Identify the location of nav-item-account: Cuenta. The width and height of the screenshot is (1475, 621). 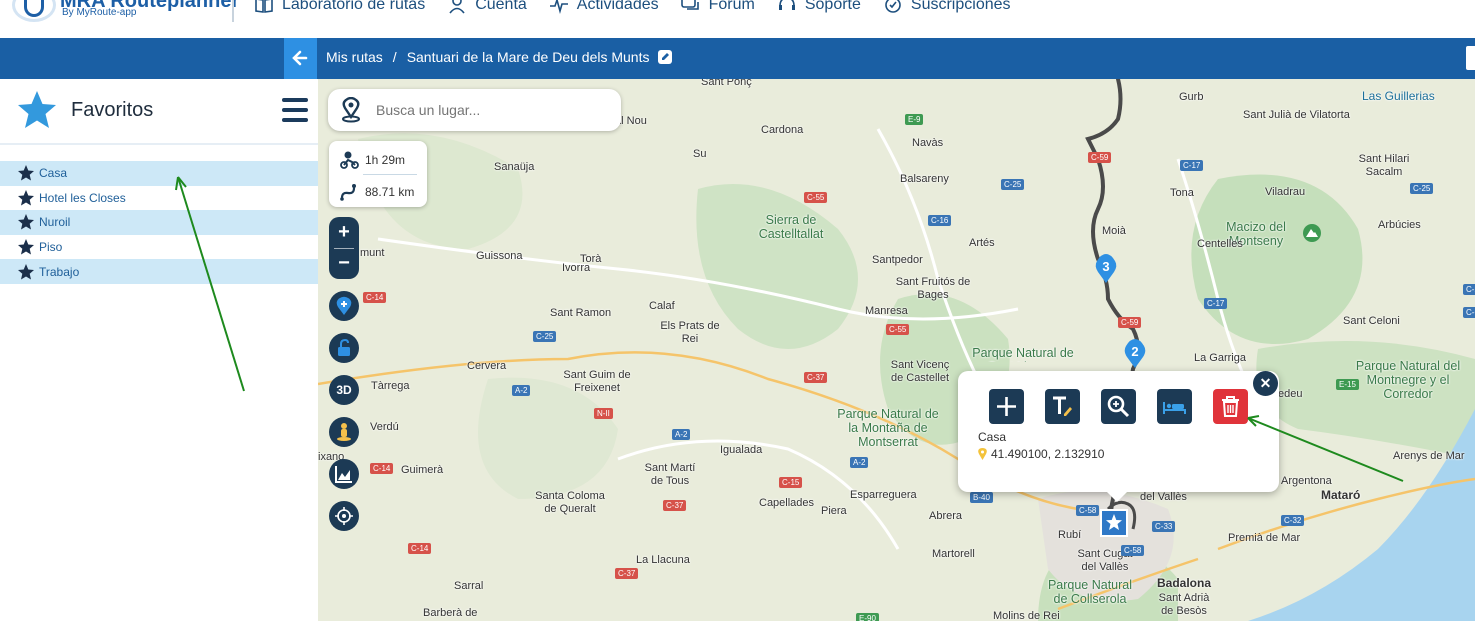
(487, 7).